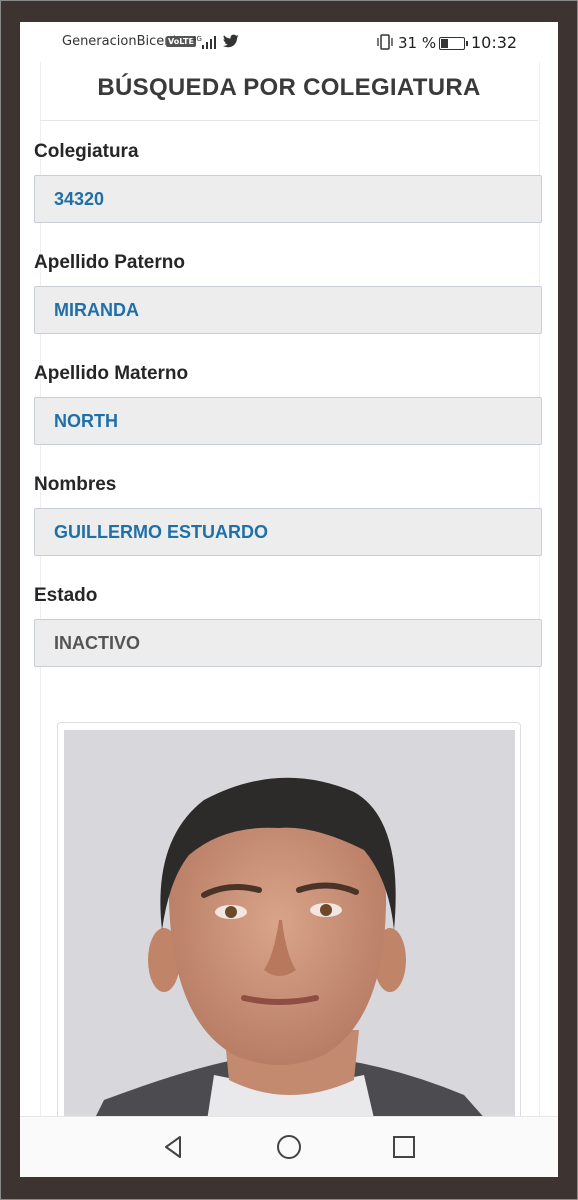 The height and width of the screenshot is (1200, 578). I want to click on estado-field: INACTIVO, so click(288, 643).